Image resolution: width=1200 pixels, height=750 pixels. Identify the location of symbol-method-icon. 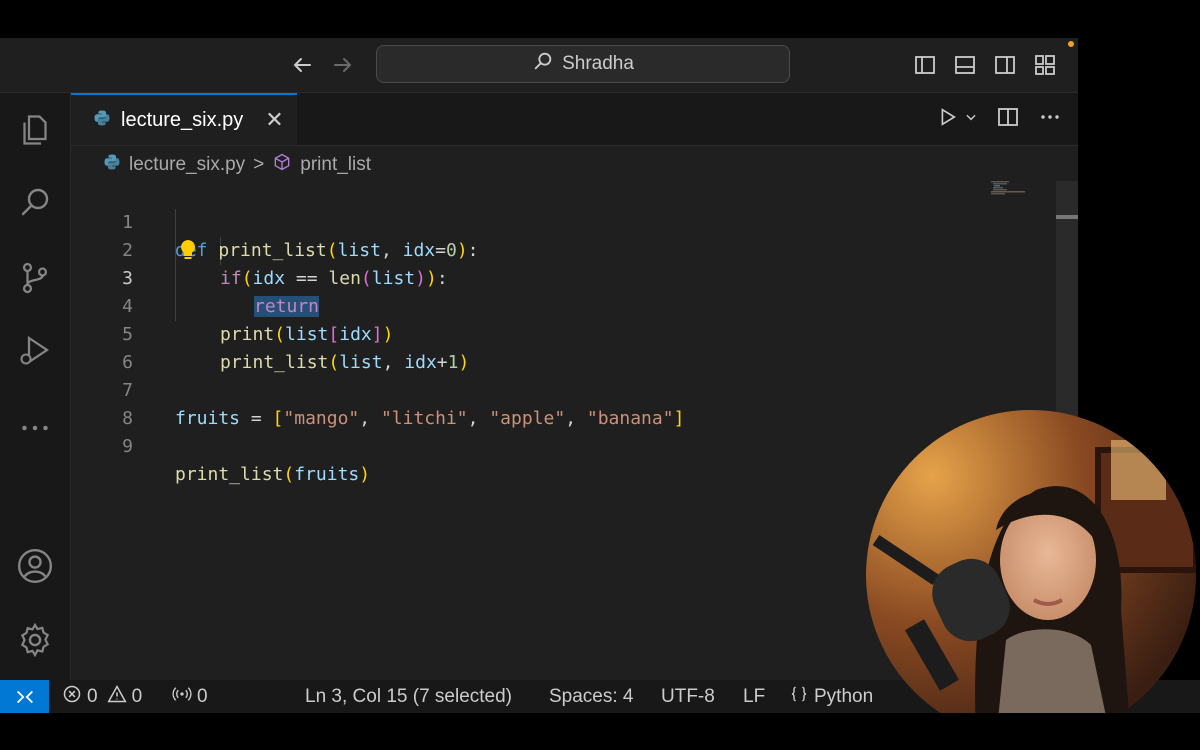
(282, 165).